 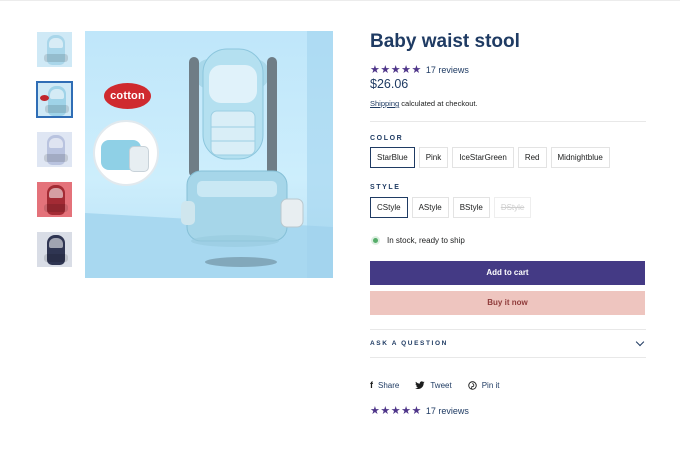 What do you see at coordinates (127, 96) in the screenshot?
I see `cotton-badge: cotton` at bounding box center [127, 96].